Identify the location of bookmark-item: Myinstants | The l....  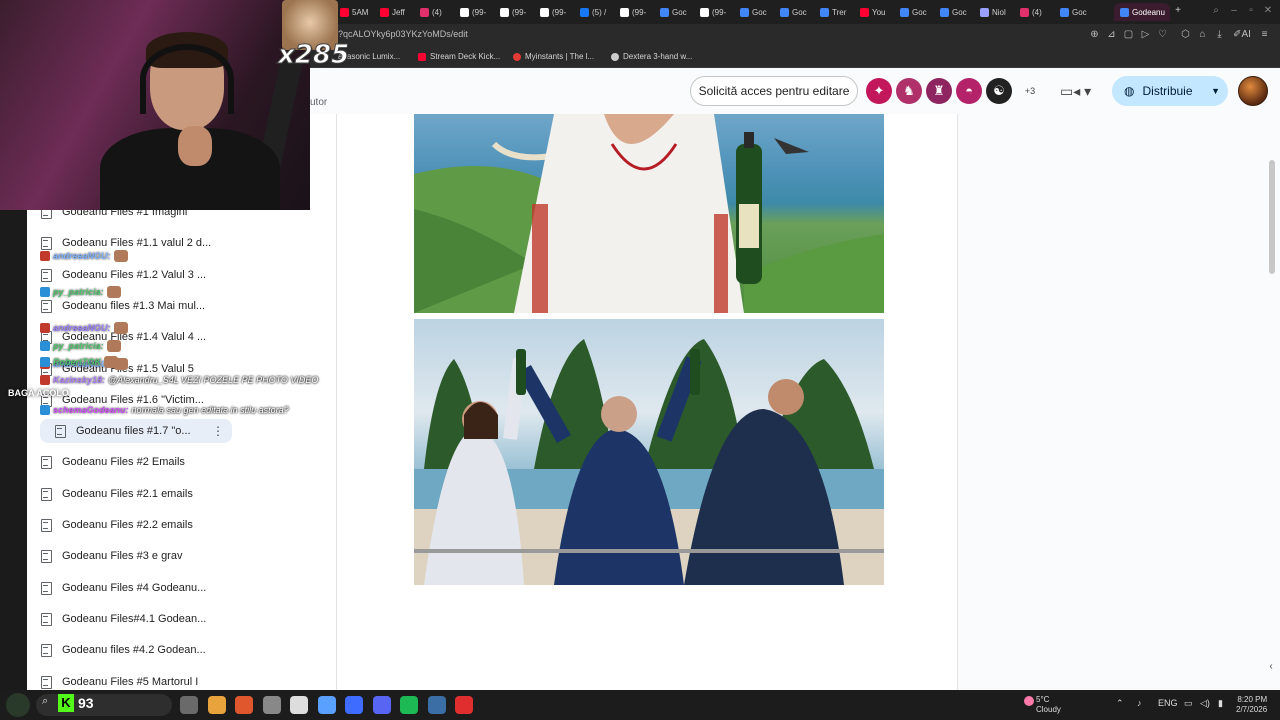
(553, 56).